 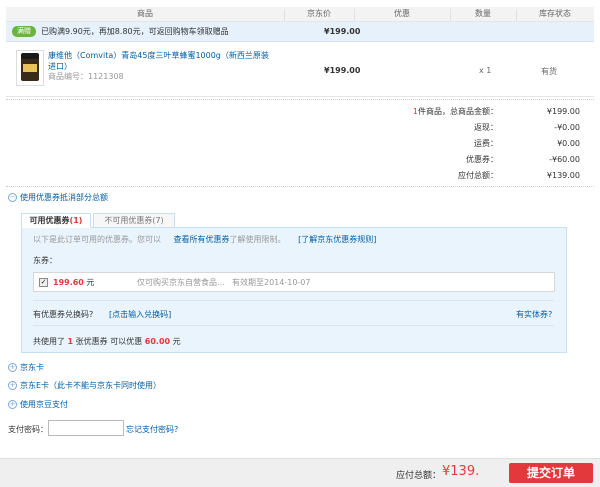 I want to click on column-header-product: 商品, so click(x=145, y=13).